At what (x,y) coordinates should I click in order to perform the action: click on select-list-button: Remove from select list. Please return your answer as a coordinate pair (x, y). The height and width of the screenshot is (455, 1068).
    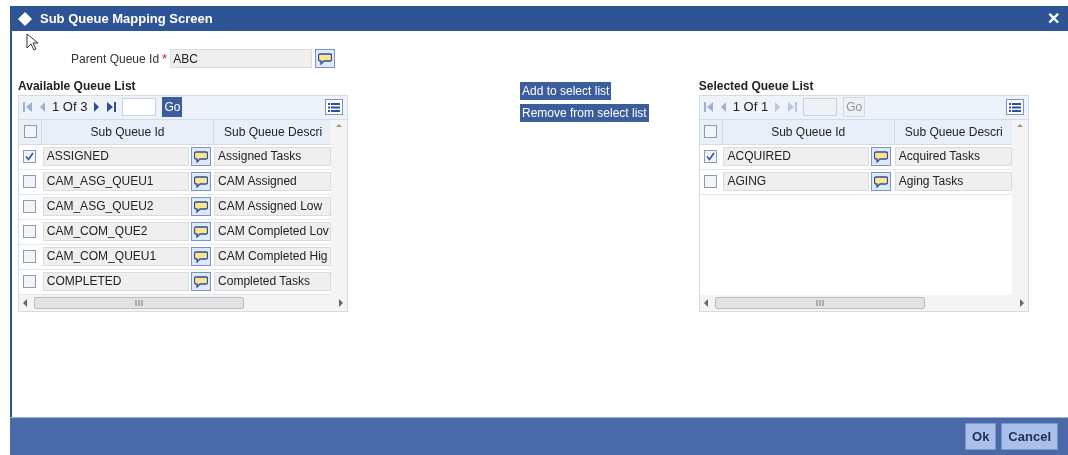
    Looking at the image, I should click on (584, 112).